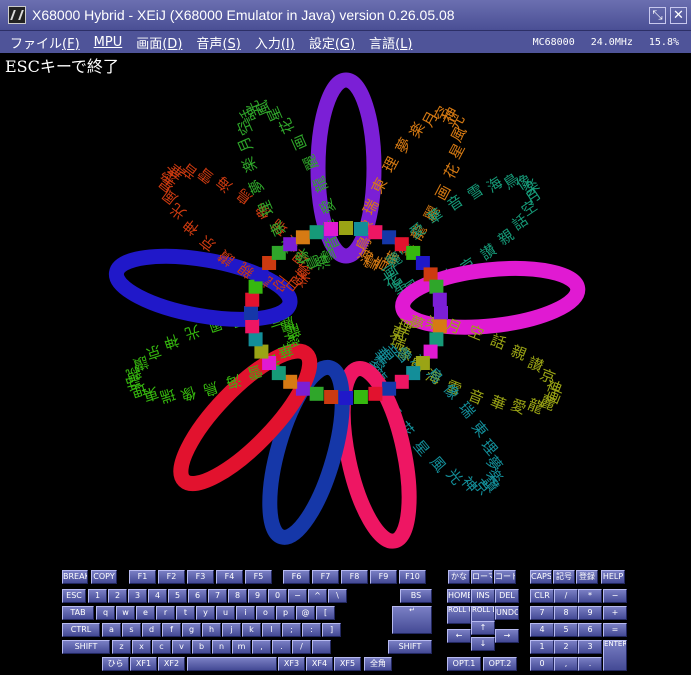 The image size is (691, 675). Describe the element at coordinates (500, 664) in the screenshot. I see `key-opt.2: OPT.2` at that location.